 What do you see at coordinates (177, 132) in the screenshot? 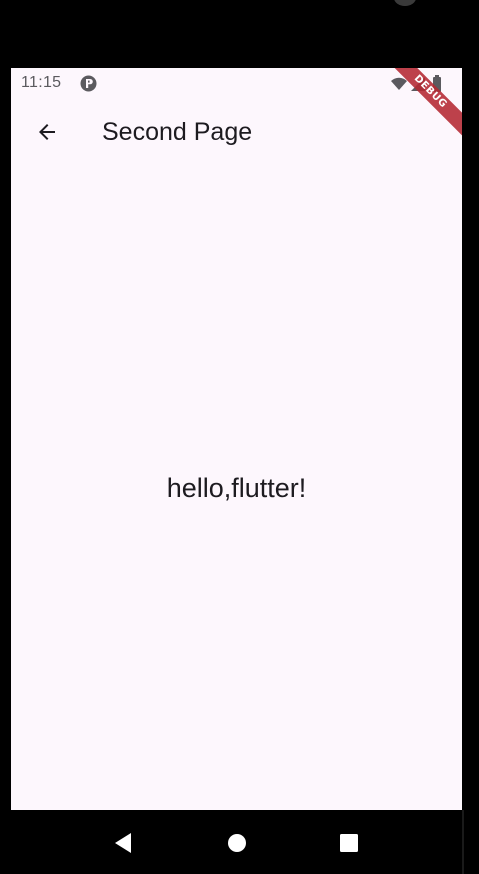
I see `page-title: Second Page` at bounding box center [177, 132].